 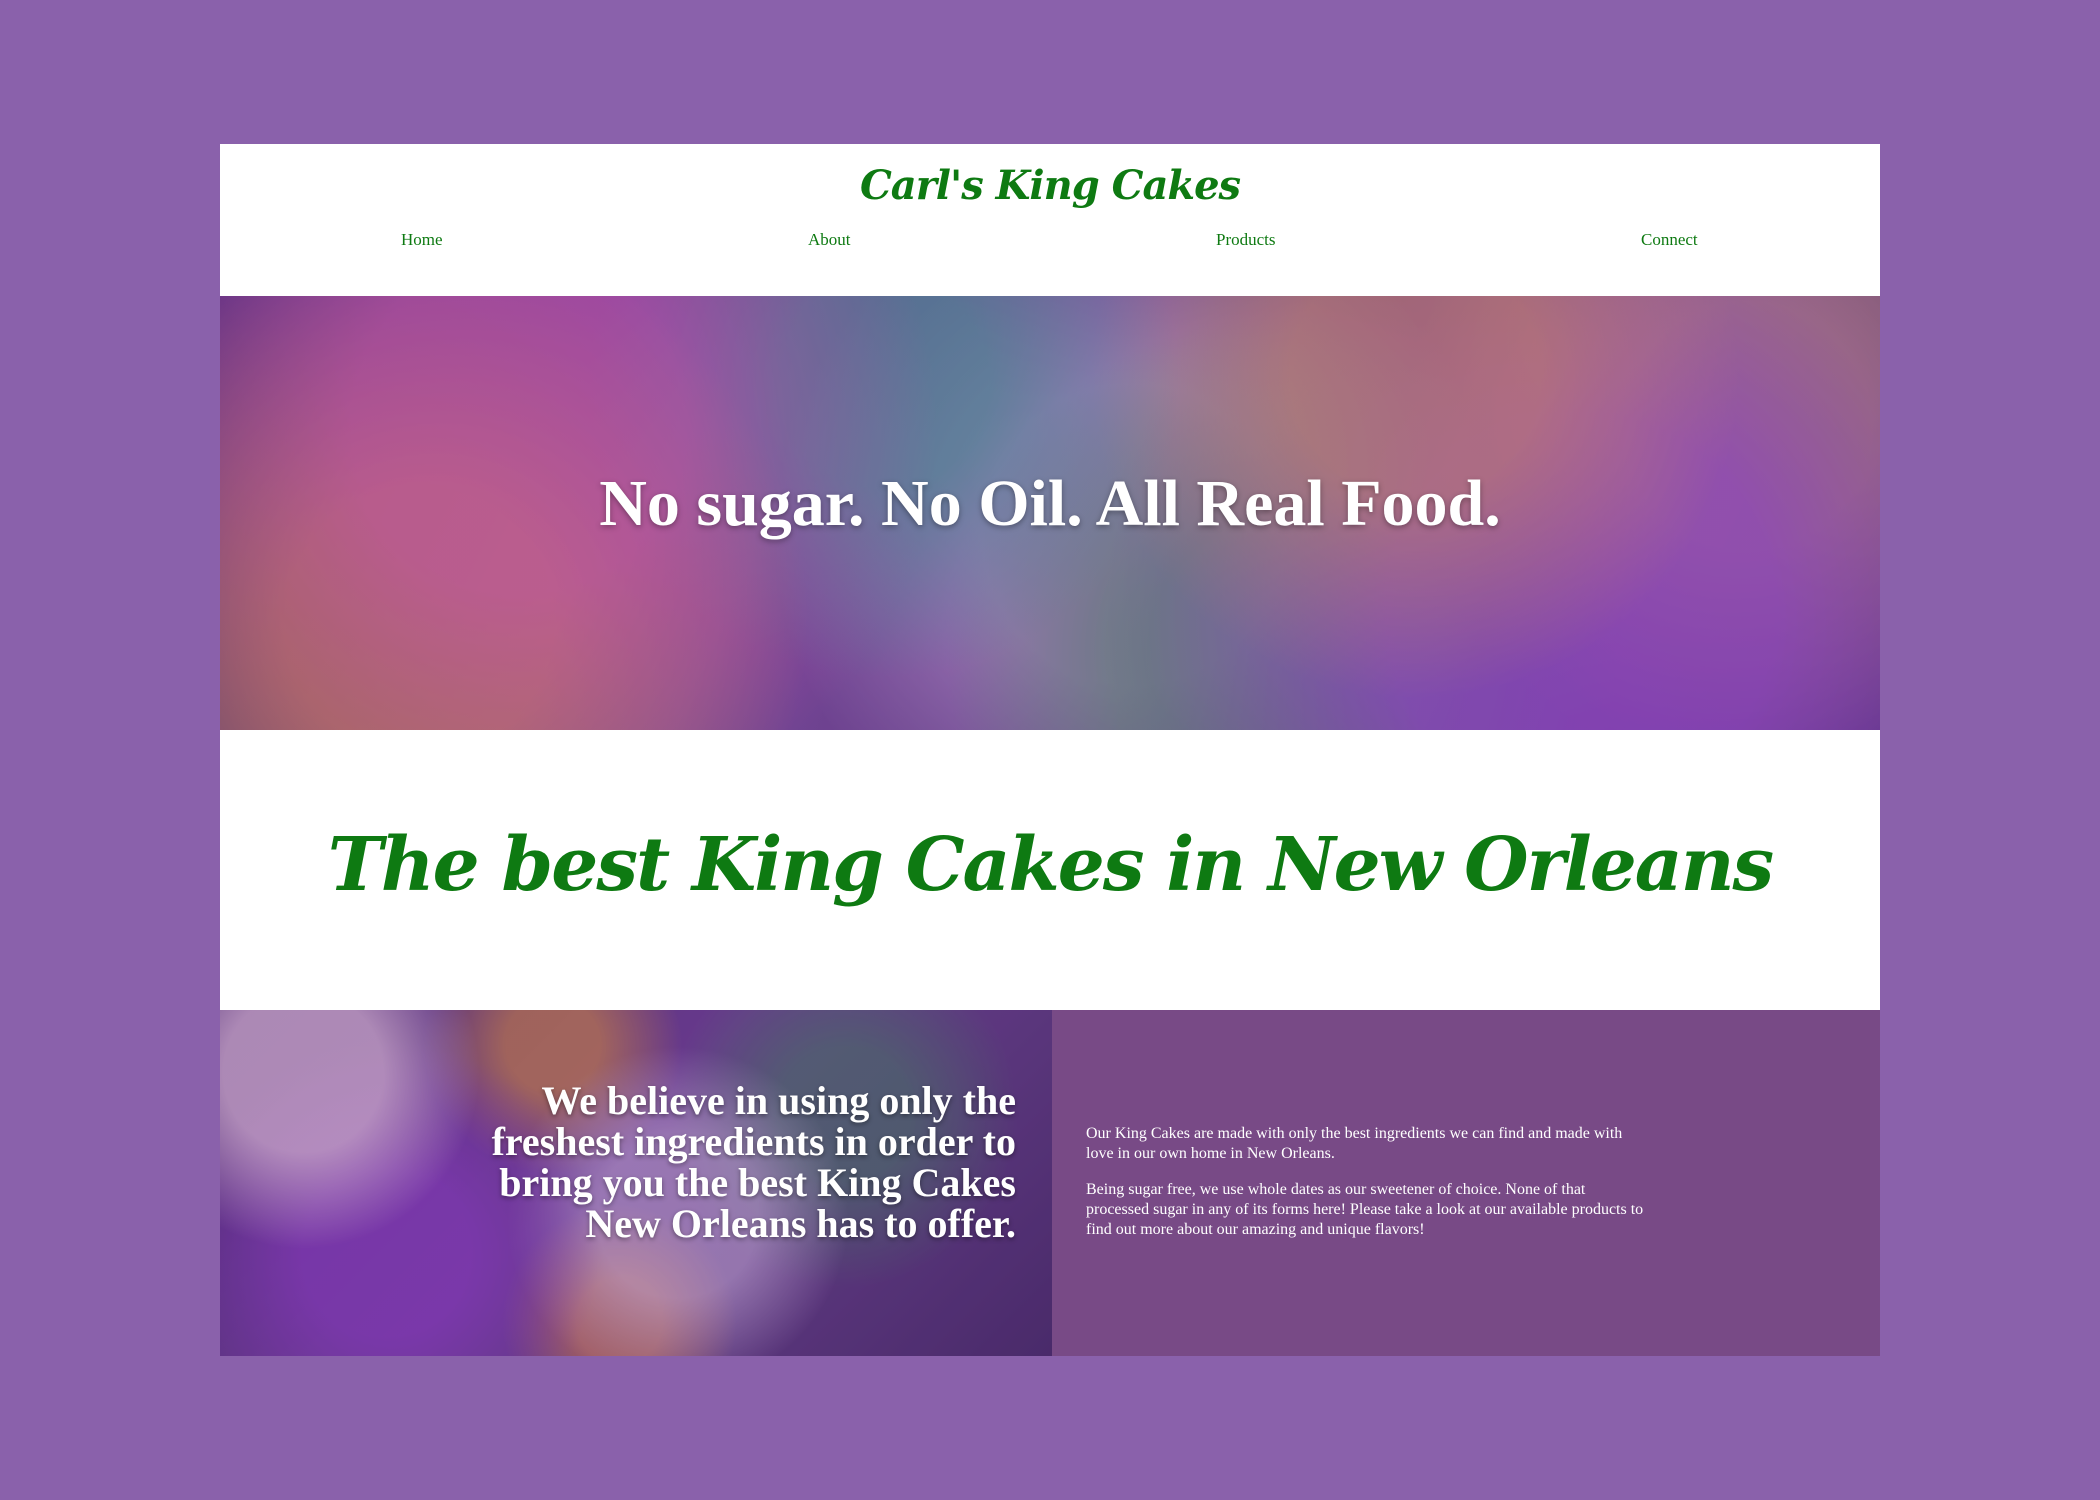 I want to click on nav-products: Products, so click(x=1246, y=240).